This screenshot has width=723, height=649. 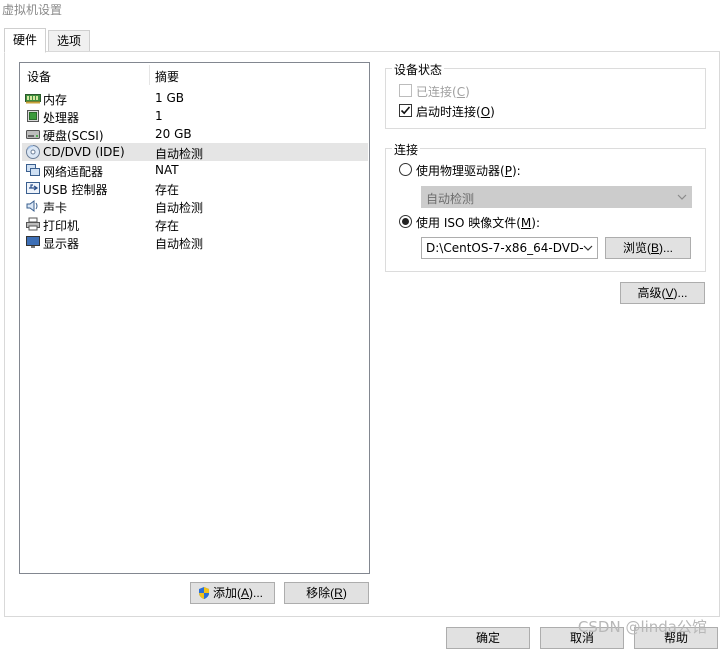 What do you see at coordinates (167, 76) in the screenshot?
I see `column-header-summary: 摘要` at bounding box center [167, 76].